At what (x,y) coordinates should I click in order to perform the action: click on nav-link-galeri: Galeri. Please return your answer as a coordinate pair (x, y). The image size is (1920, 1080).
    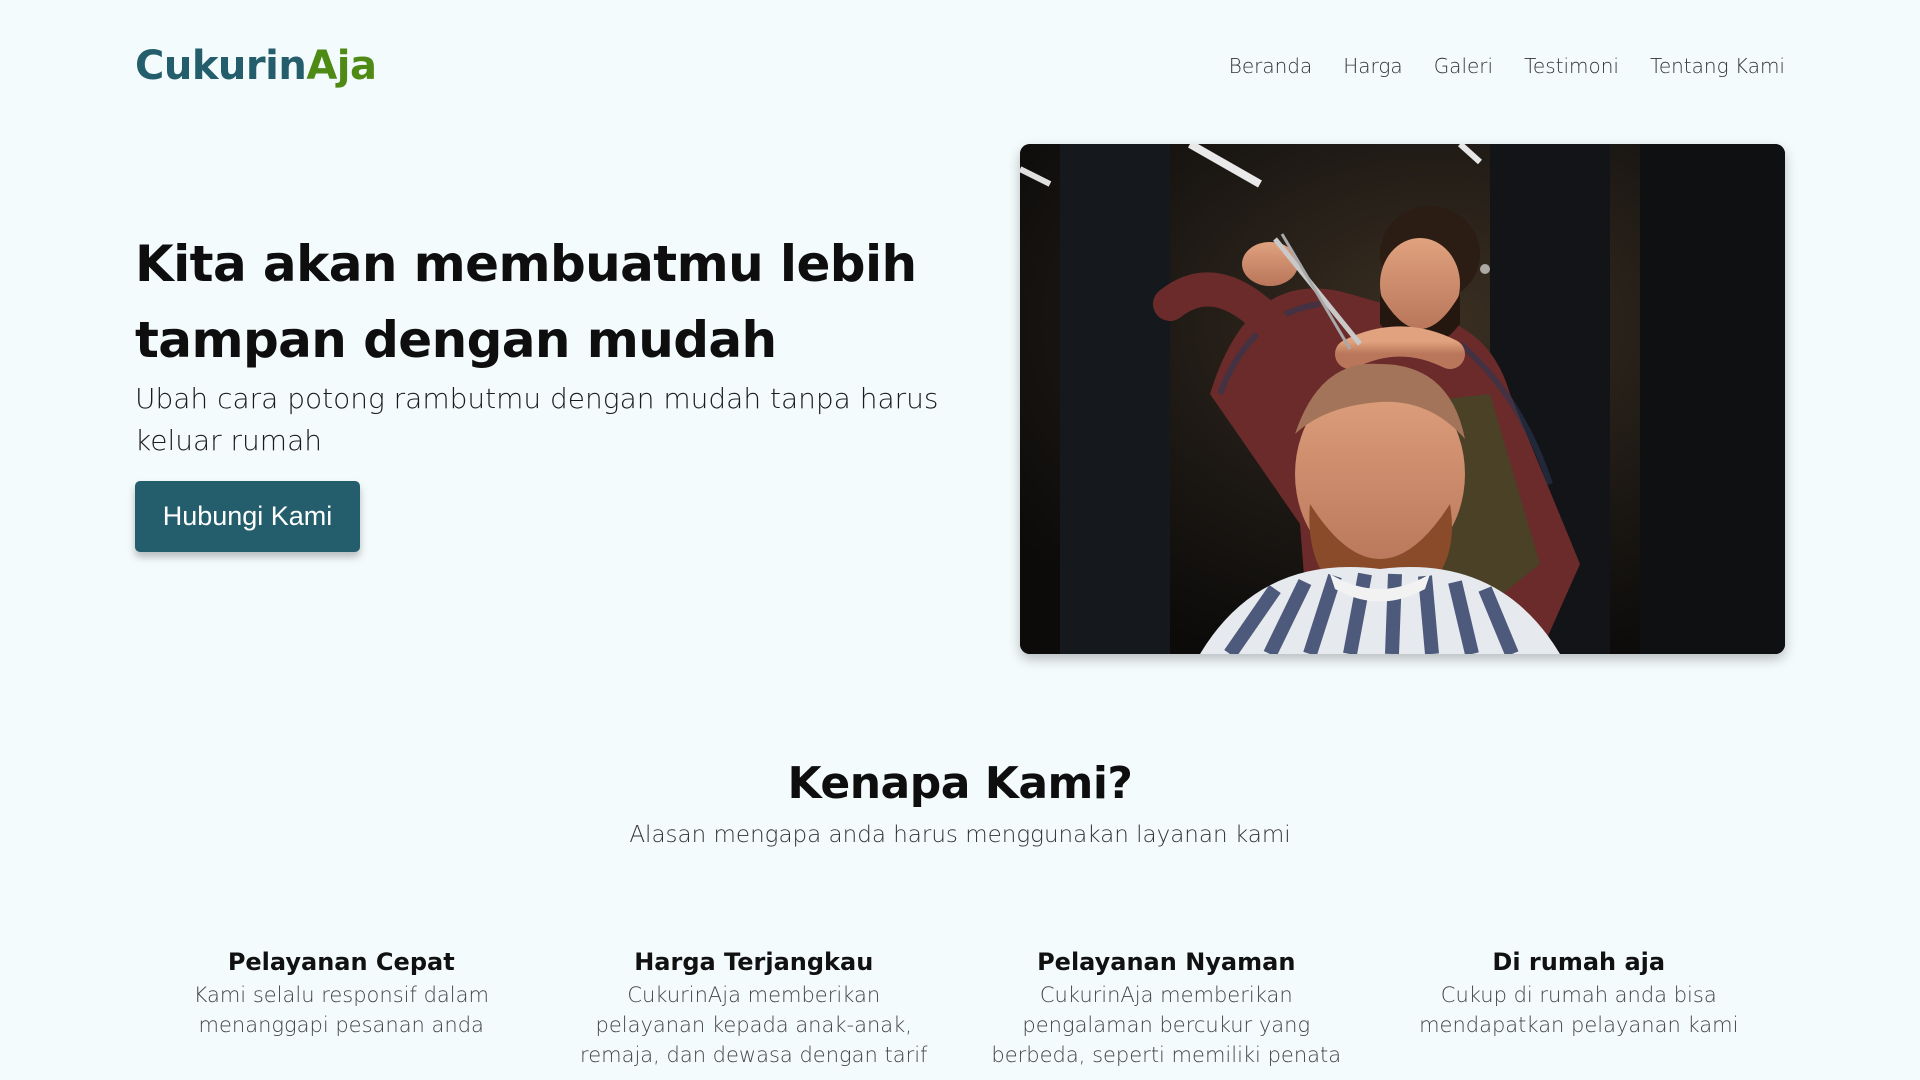
    Looking at the image, I should click on (1463, 66).